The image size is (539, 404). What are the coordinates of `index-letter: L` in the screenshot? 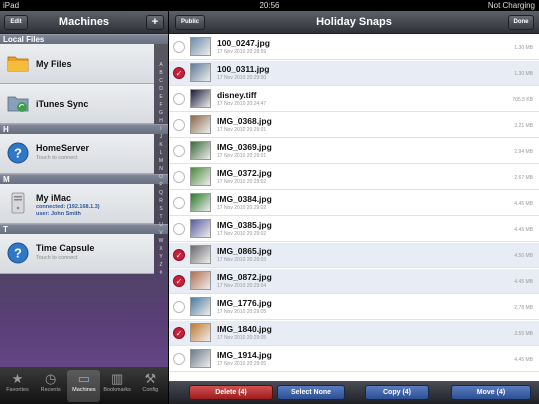 It's located at (161, 153).